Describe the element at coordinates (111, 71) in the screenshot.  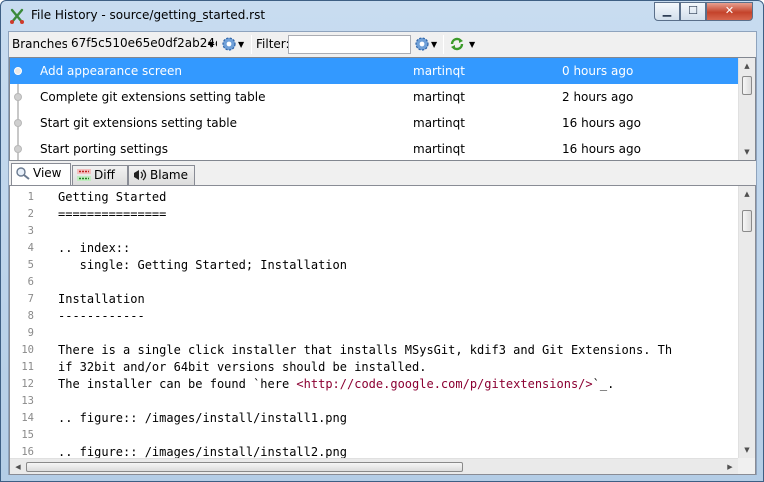
I see `commit-message: Add appearance screen` at that location.